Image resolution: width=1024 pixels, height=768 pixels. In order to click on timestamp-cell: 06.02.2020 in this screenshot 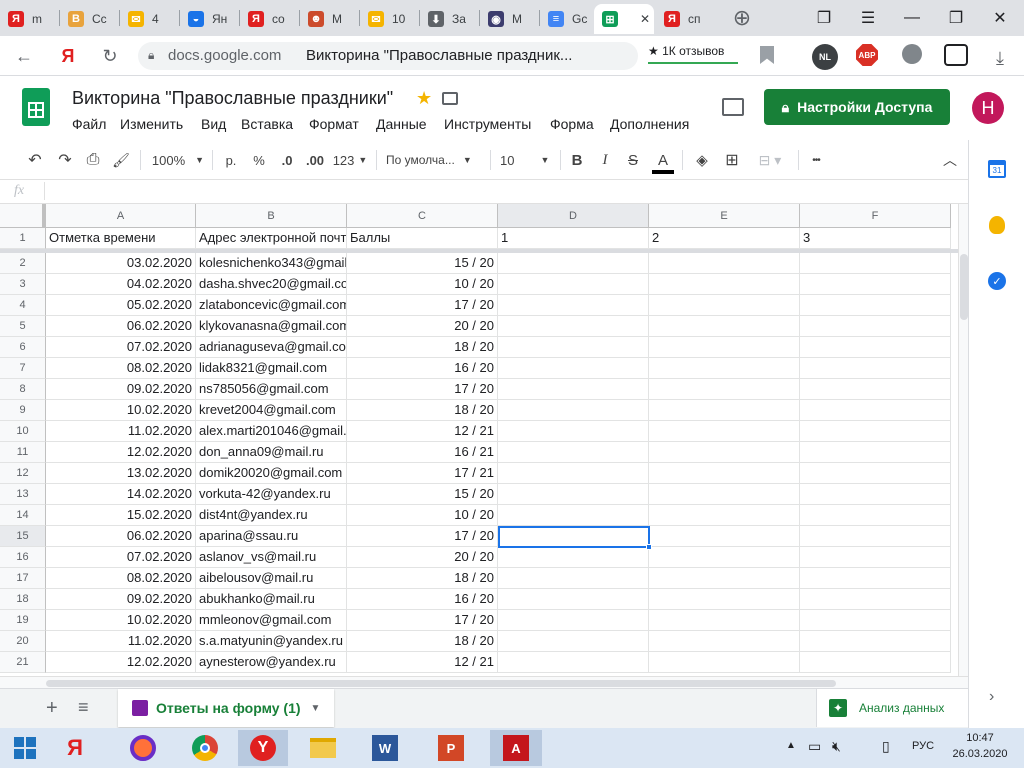, I will do `click(121, 326)`.